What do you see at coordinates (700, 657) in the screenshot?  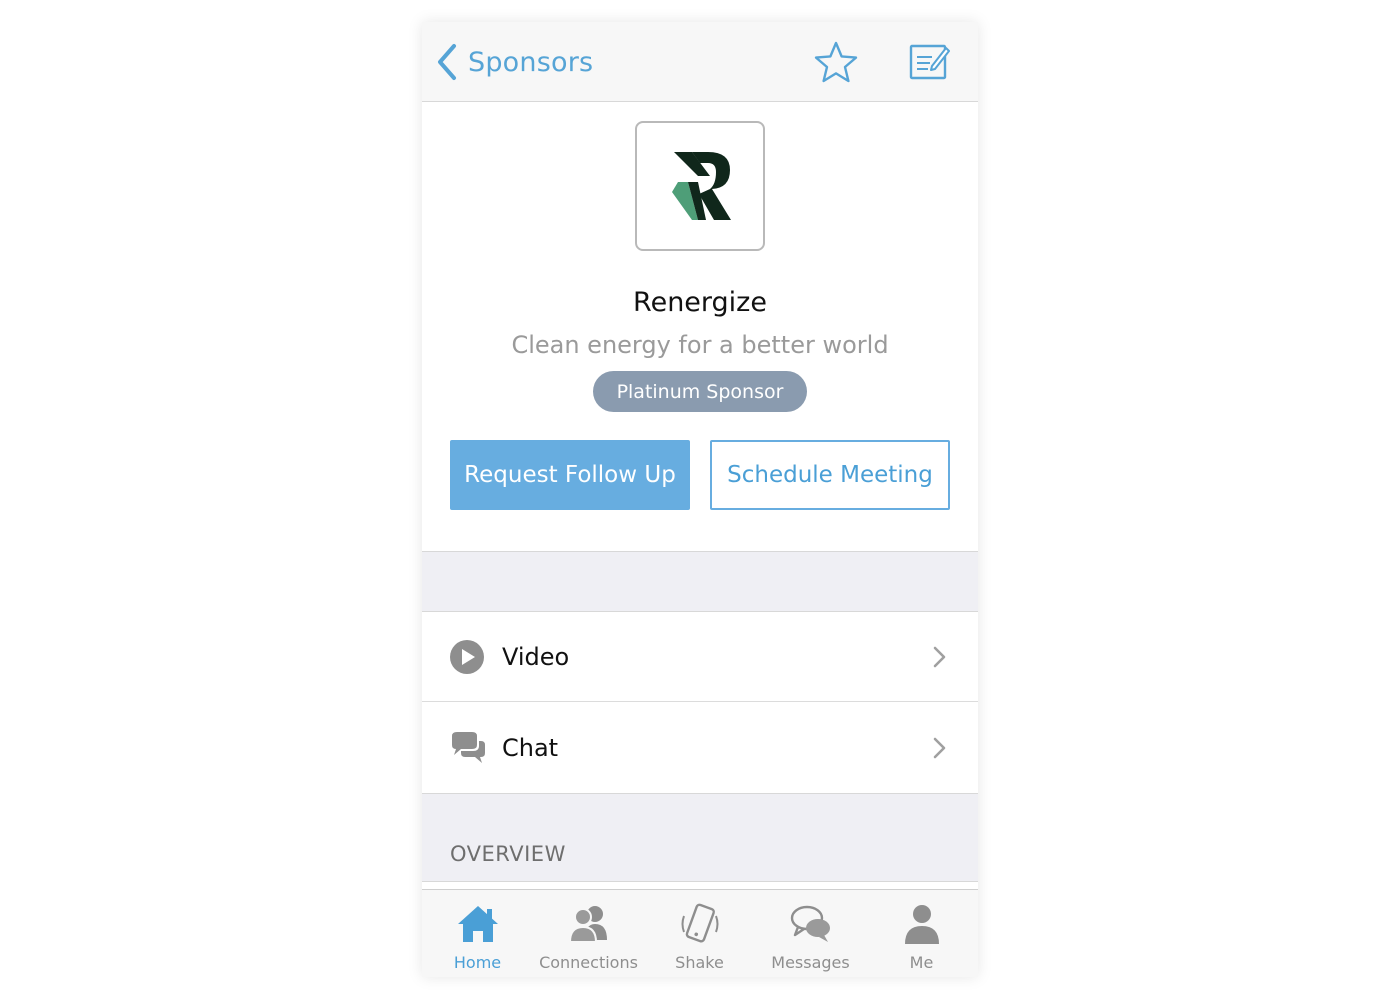 I see `video-row: Video` at bounding box center [700, 657].